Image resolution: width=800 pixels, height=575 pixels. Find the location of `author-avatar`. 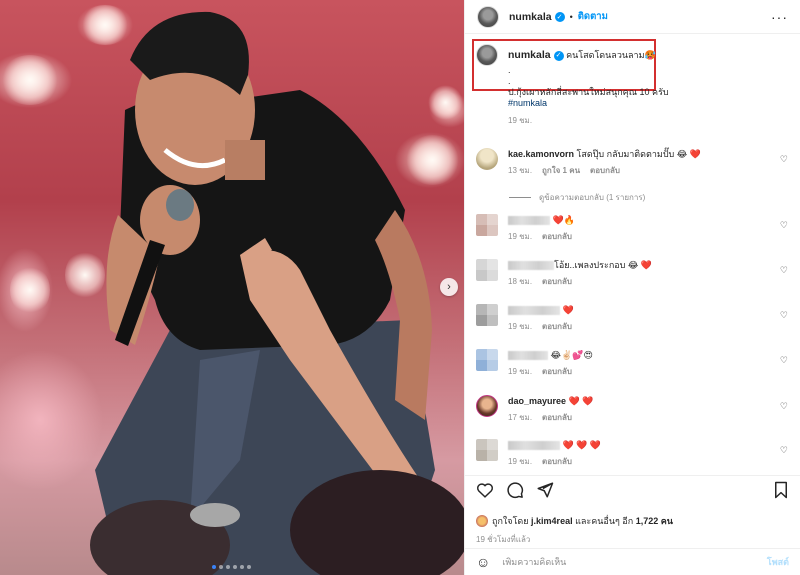

author-avatar is located at coordinates (488, 16).